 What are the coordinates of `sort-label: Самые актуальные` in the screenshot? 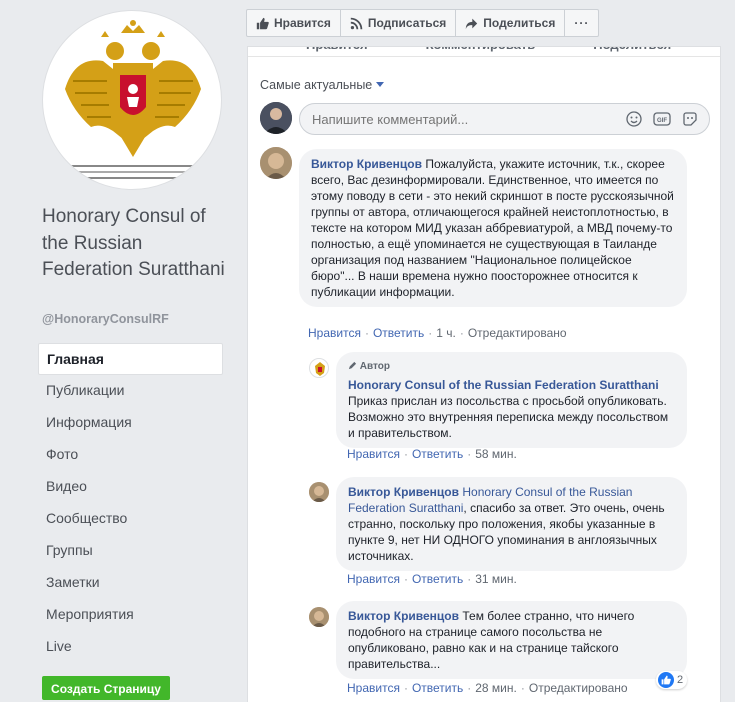 It's located at (316, 85).